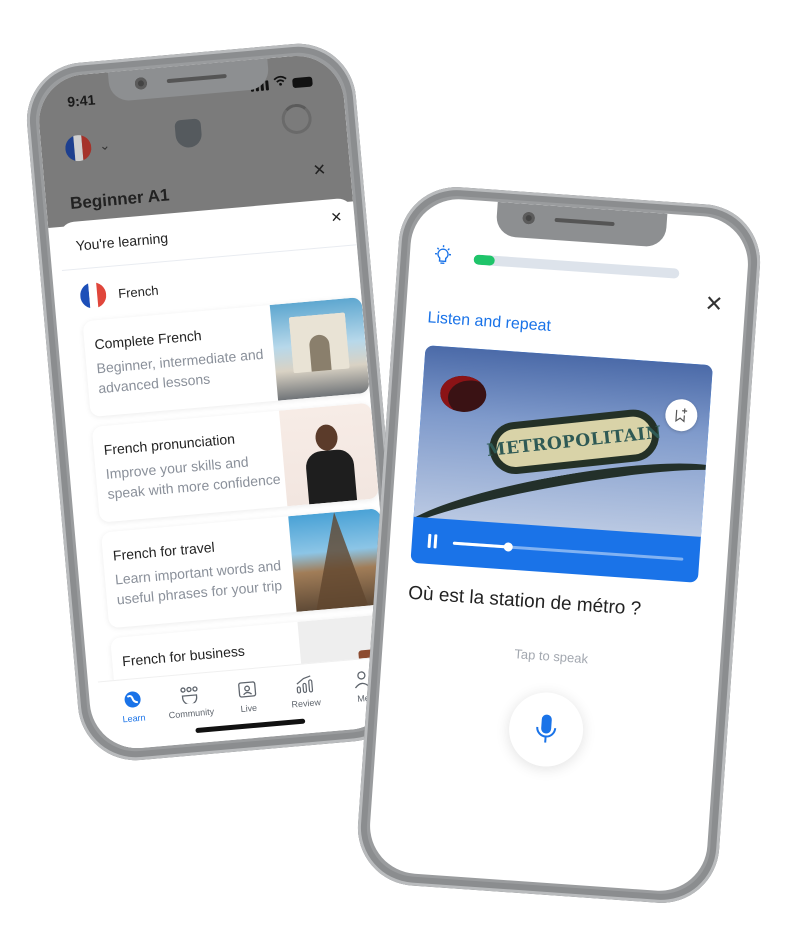 The image size is (800, 939). I want to click on live-icon, so click(247, 690).